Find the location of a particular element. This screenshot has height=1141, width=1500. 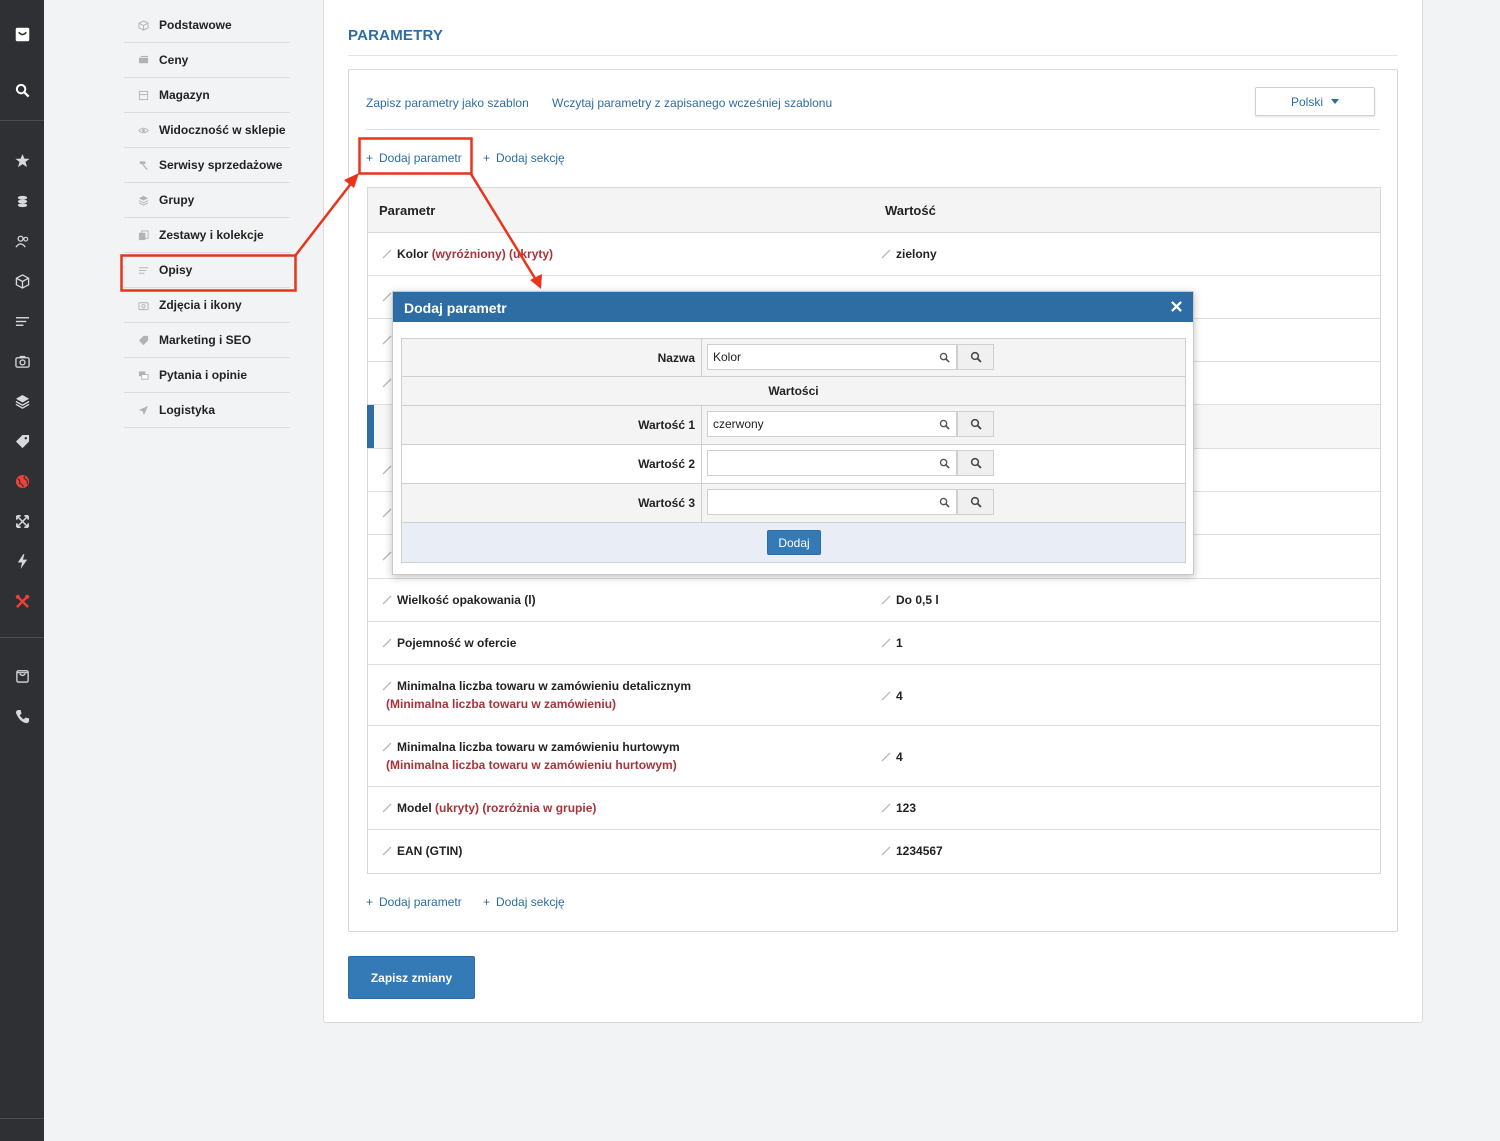

submenu-item-magazyn: Magazyn is located at coordinates (207, 95).